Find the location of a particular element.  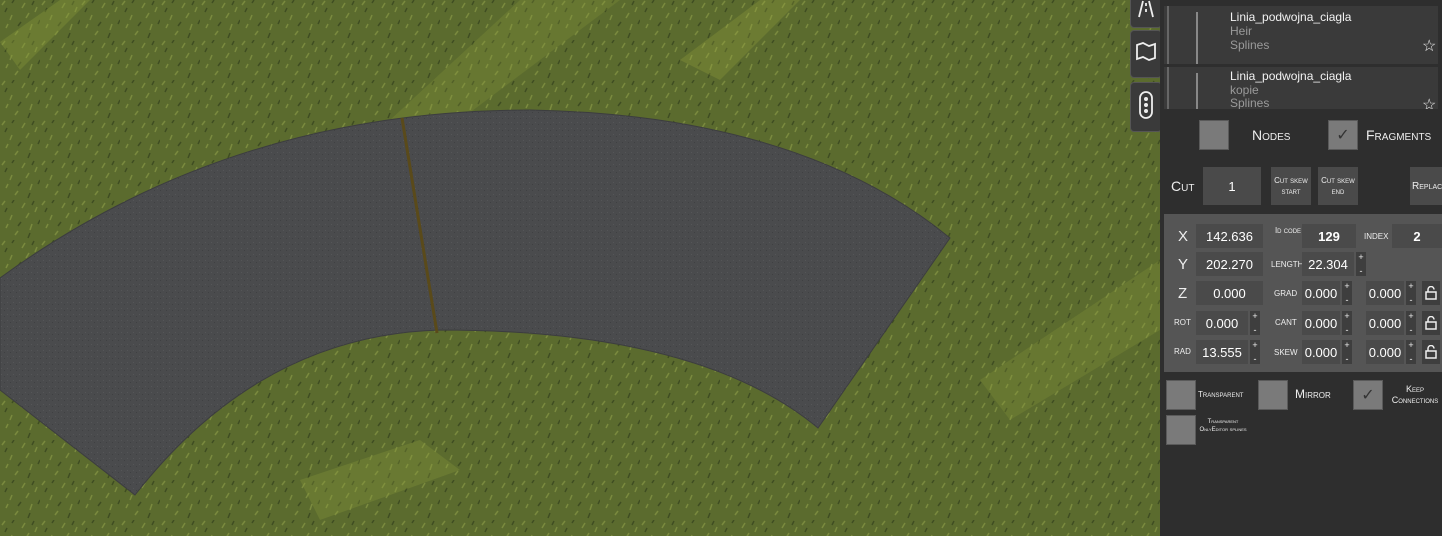

keep-connections-label: Keep Connections is located at coordinates (1415, 394).